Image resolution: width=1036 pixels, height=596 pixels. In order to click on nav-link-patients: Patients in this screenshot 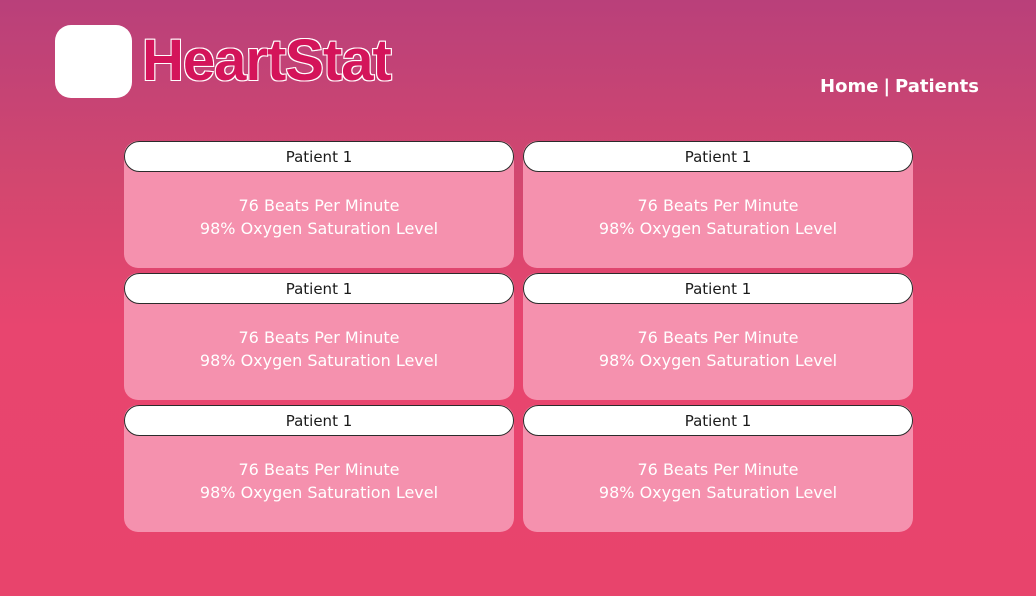, I will do `click(937, 86)`.